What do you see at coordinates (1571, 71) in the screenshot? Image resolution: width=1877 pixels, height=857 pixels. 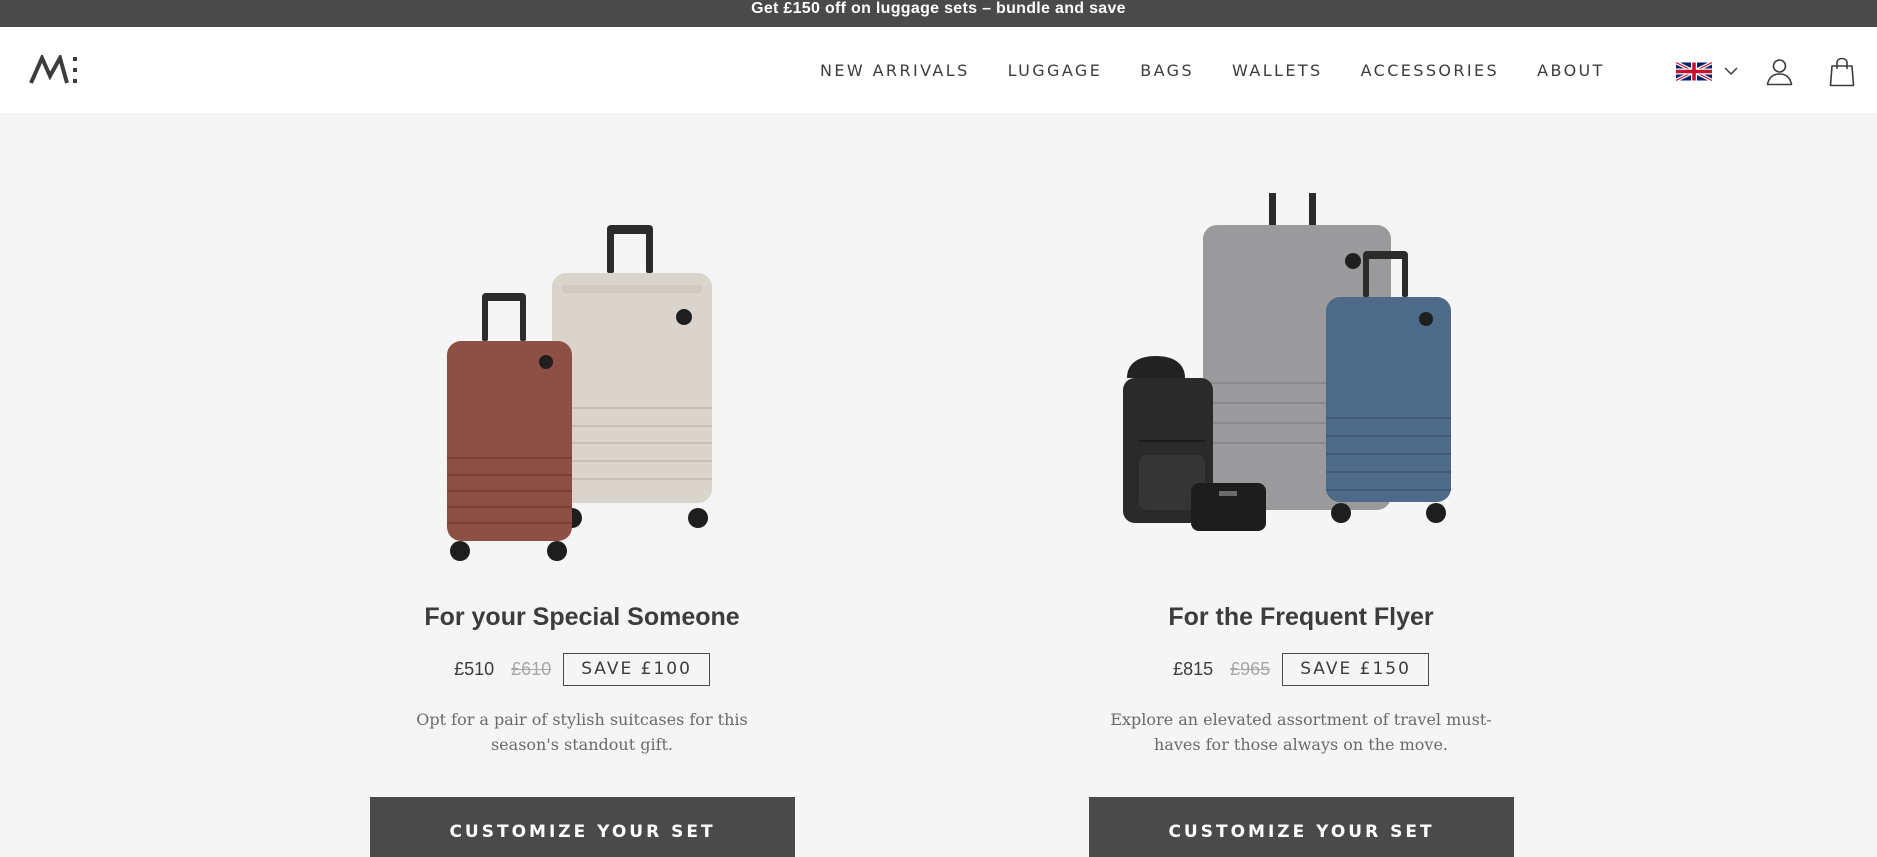 I see `nav-about: ABOUT` at bounding box center [1571, 71].